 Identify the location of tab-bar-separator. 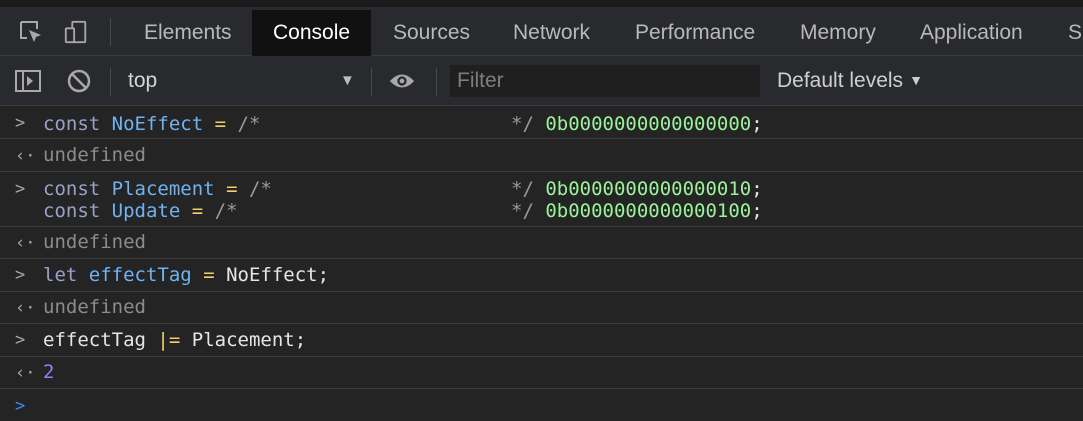
(110, 32).